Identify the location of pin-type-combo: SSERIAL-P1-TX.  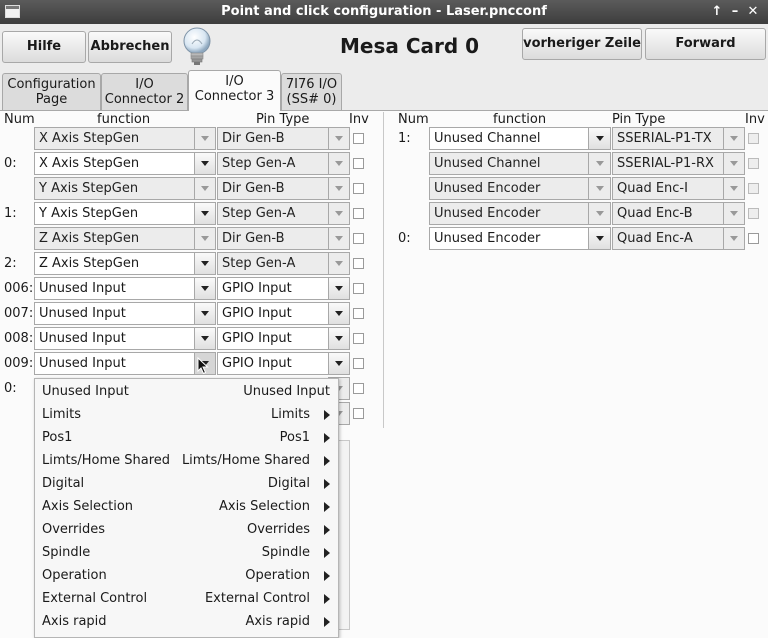
(668, 138).